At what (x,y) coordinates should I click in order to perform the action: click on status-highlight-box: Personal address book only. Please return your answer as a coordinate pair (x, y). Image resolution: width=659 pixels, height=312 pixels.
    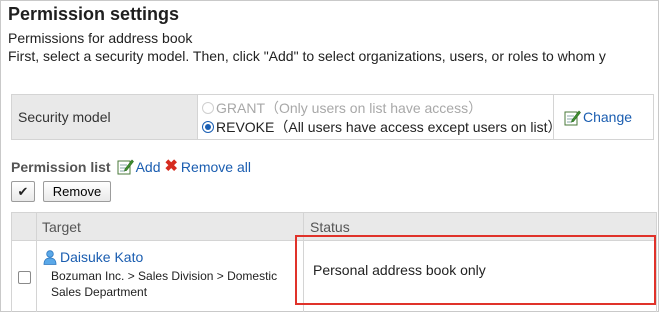
    Looking at the image, I should click on (475, 270).